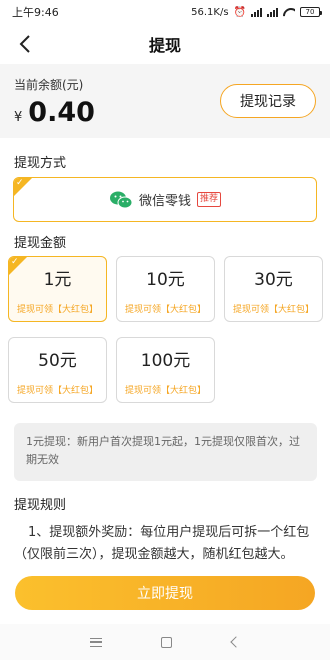 Image resolution: width=330 pixels, height=660 pixels. I want to click on wechat-icon, so click(121, 199).